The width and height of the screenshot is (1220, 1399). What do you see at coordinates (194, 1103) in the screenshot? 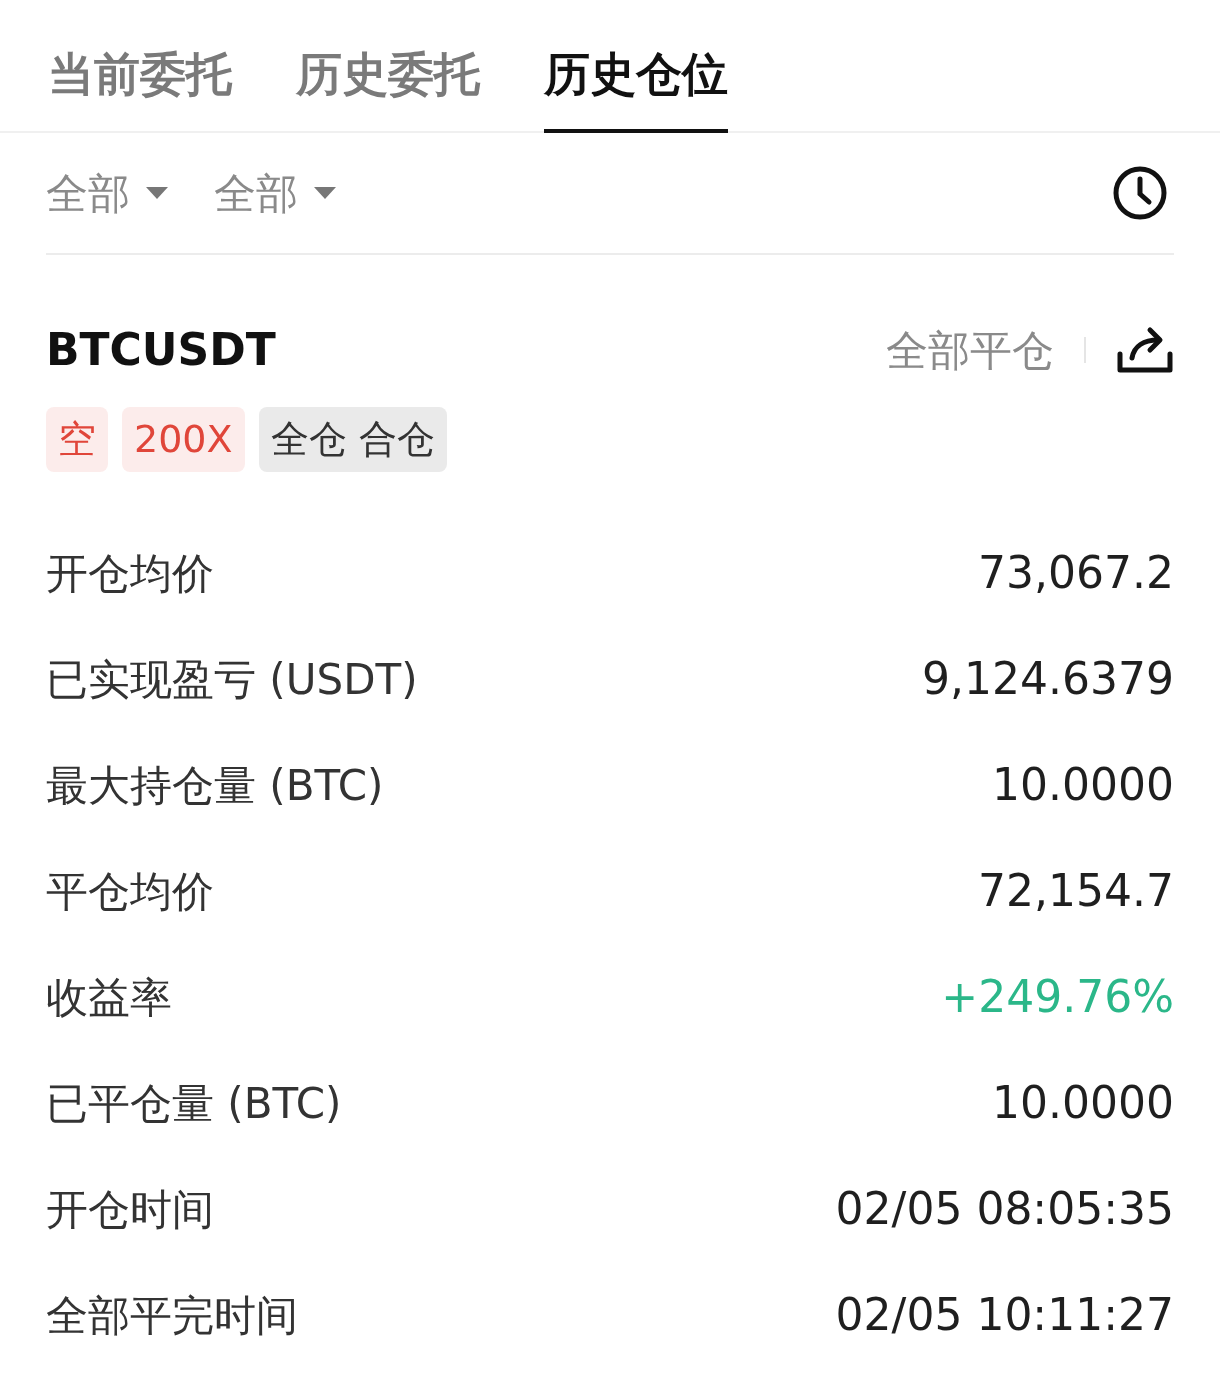
I see `field-label: 已平仓量 (BTC)` at bounding box center [194, 1103].